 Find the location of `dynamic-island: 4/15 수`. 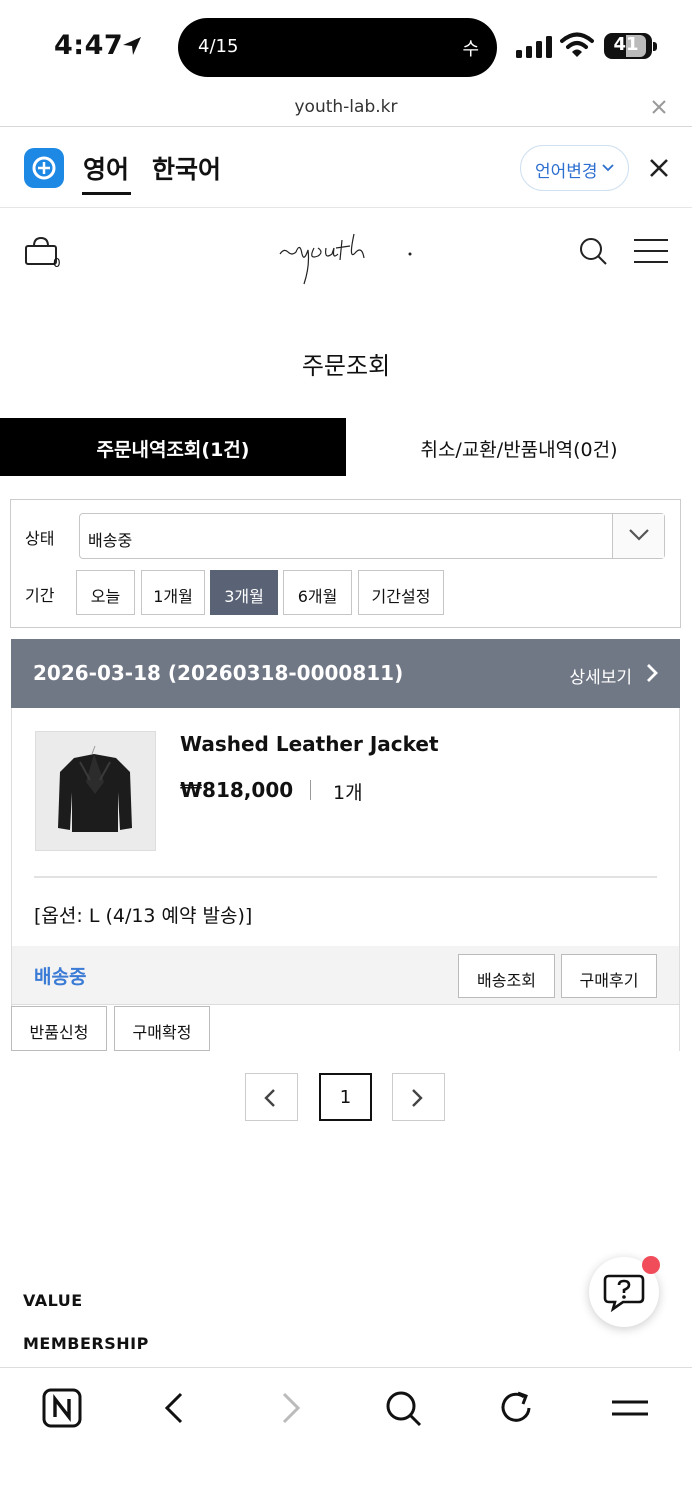

dynamic-island: 4/15 수 is located at coordinates (337, 47).